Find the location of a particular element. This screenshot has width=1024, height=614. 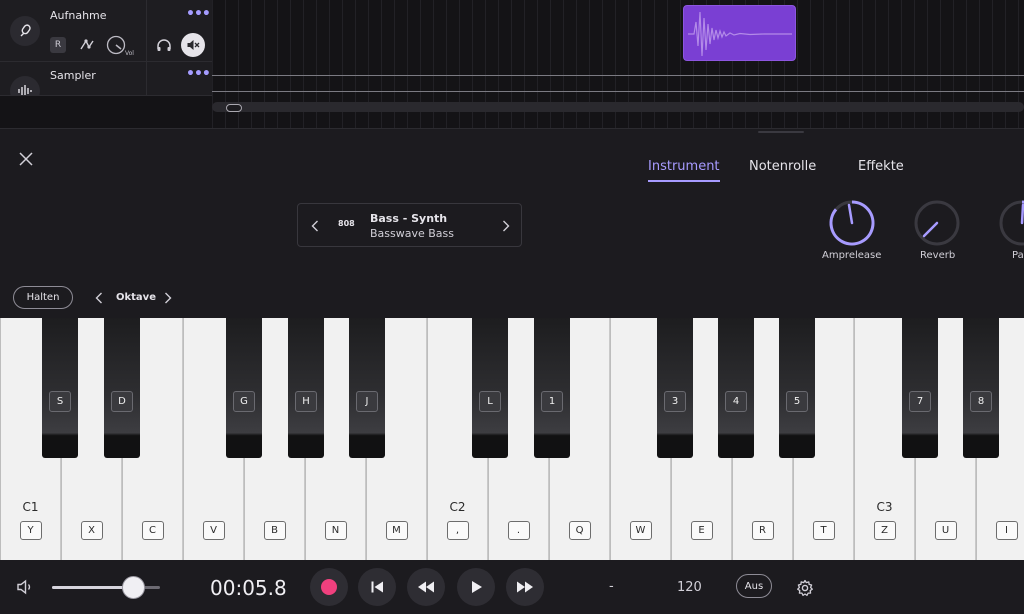

reverb-label: Reverb is located at coordinates (938, 255).